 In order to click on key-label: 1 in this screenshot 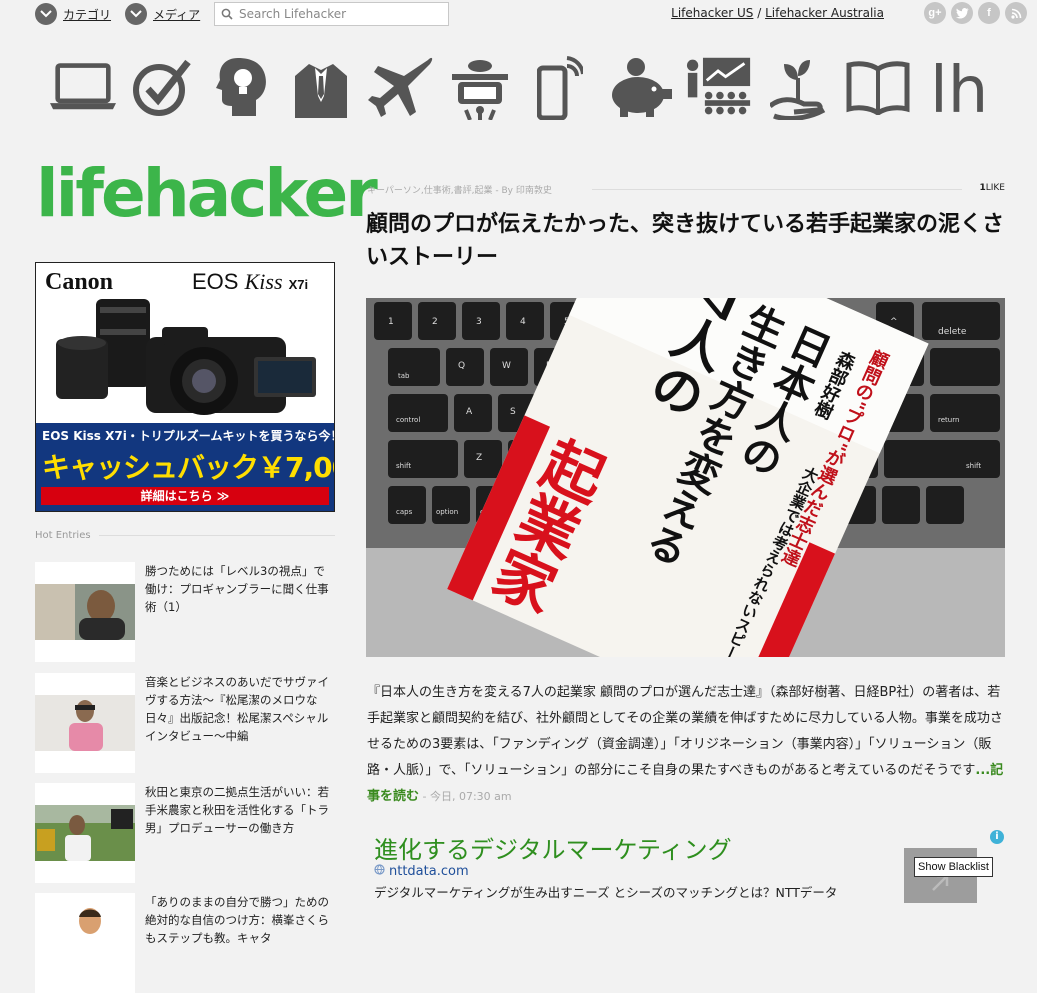, I will do `click(391, 322)`.